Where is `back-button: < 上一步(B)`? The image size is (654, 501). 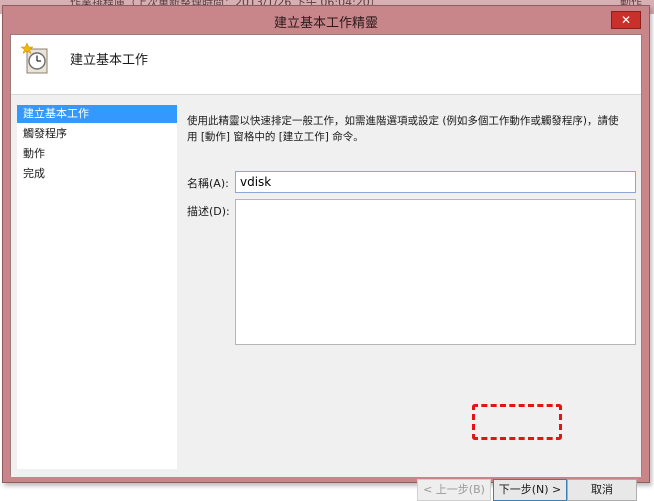 back-button: < 上一步(B) is located at coordinates (454, 490).